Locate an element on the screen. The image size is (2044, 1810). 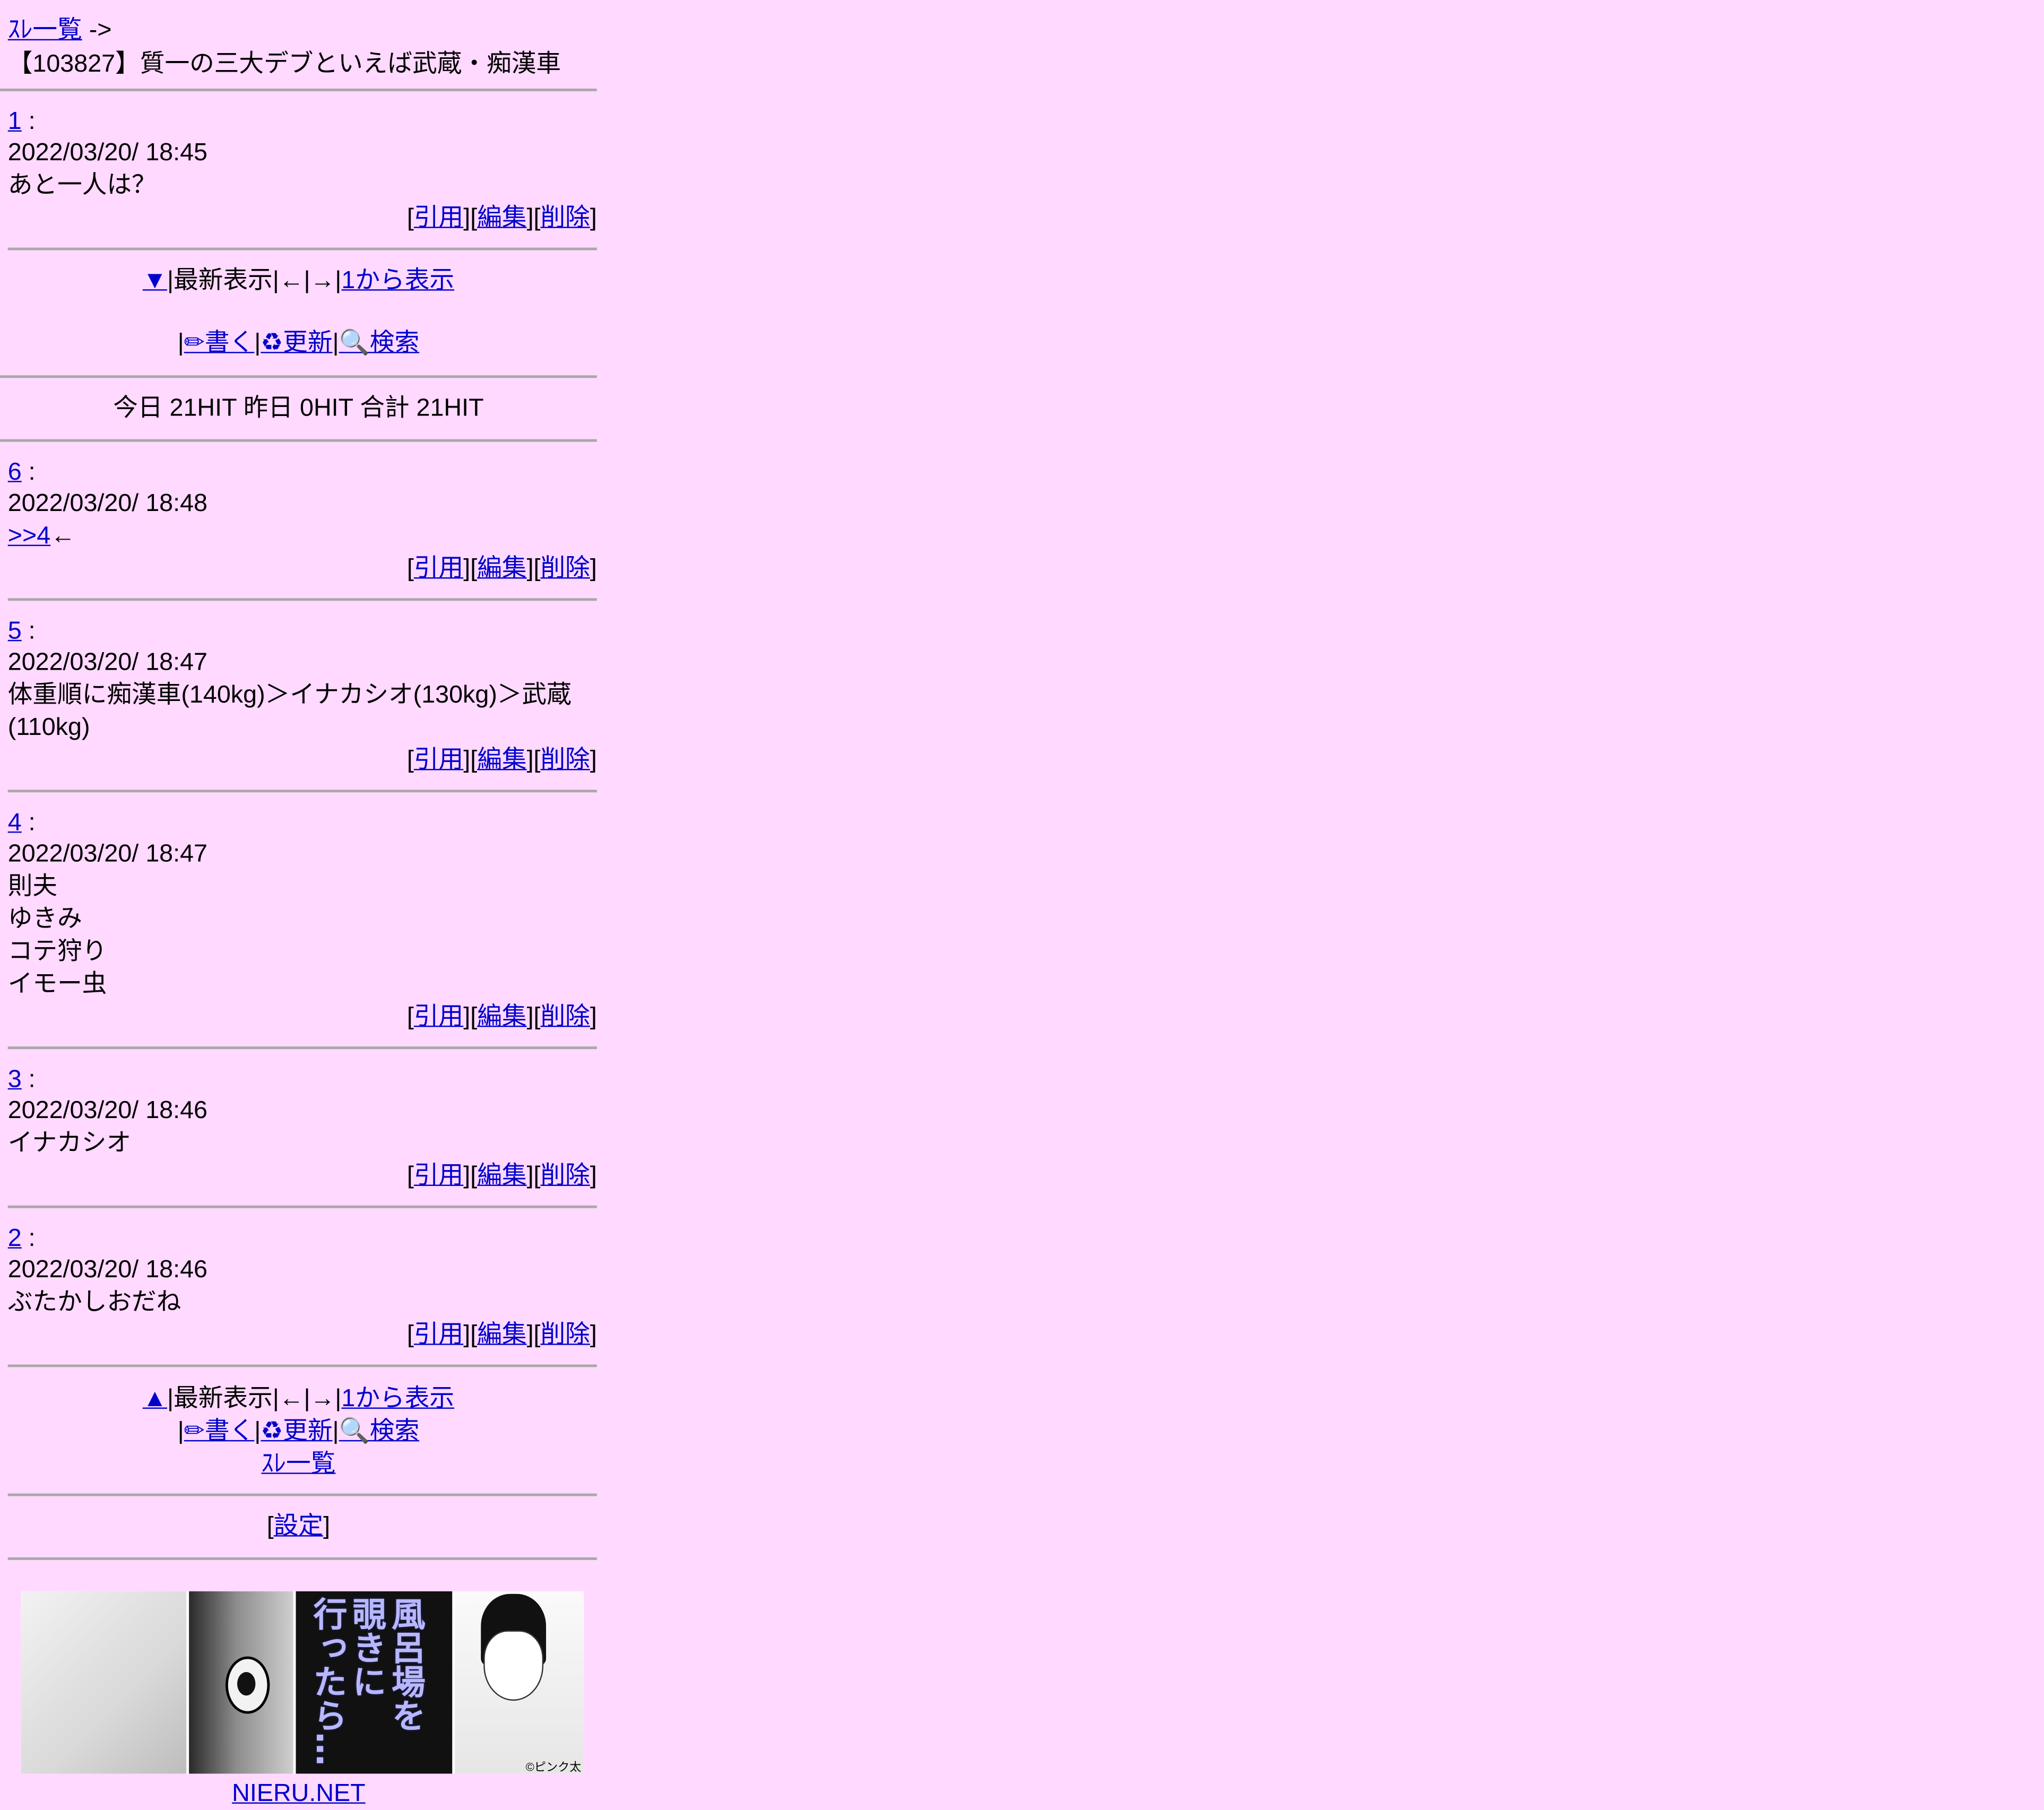
post-body-line: ゆきみ is located at coordinates (45, 919).